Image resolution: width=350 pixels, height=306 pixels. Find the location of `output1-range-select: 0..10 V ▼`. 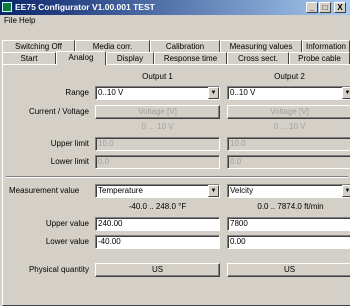

output1-range-select: 0..10 V ▼ is located at coordinates (157, 93).